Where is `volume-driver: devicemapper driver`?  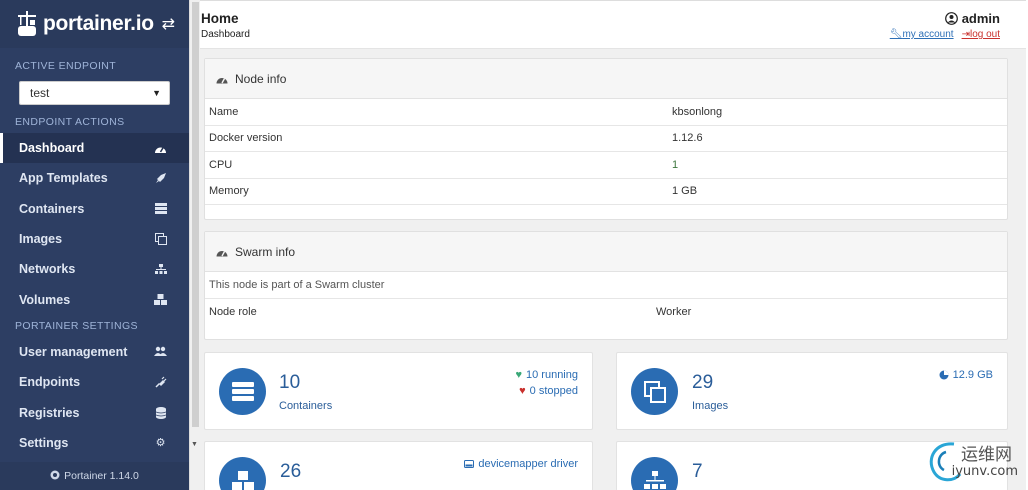 volume-driver: devicemapper driver is located at coordinates (521, 464).